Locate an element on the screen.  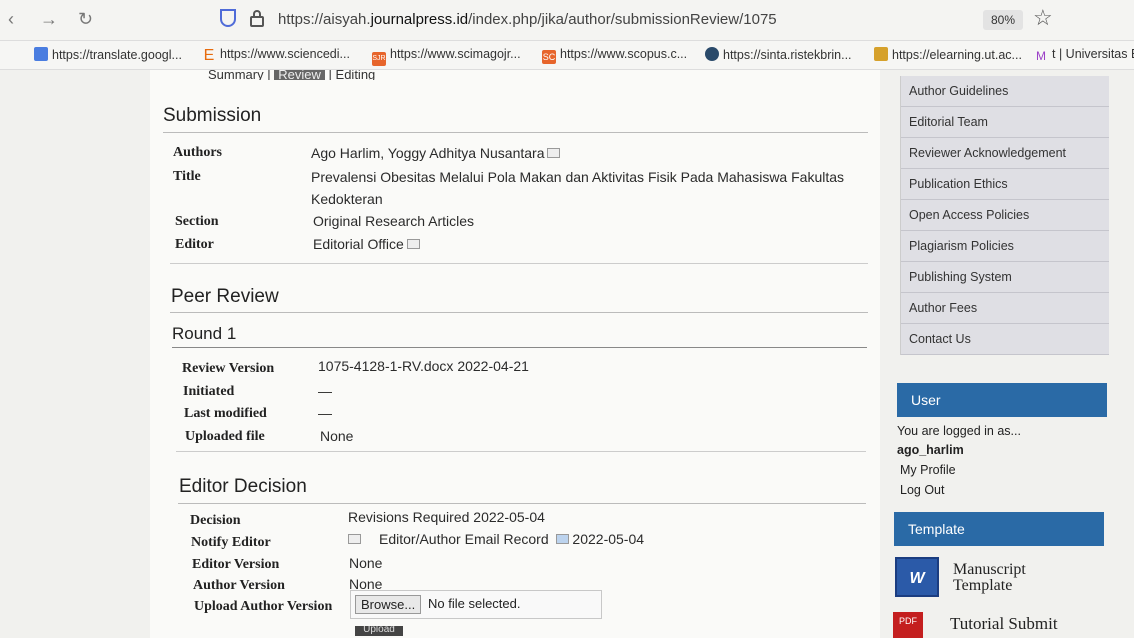
upload-author-version-label: Upload Author Version is located at coordinates (263, 606).